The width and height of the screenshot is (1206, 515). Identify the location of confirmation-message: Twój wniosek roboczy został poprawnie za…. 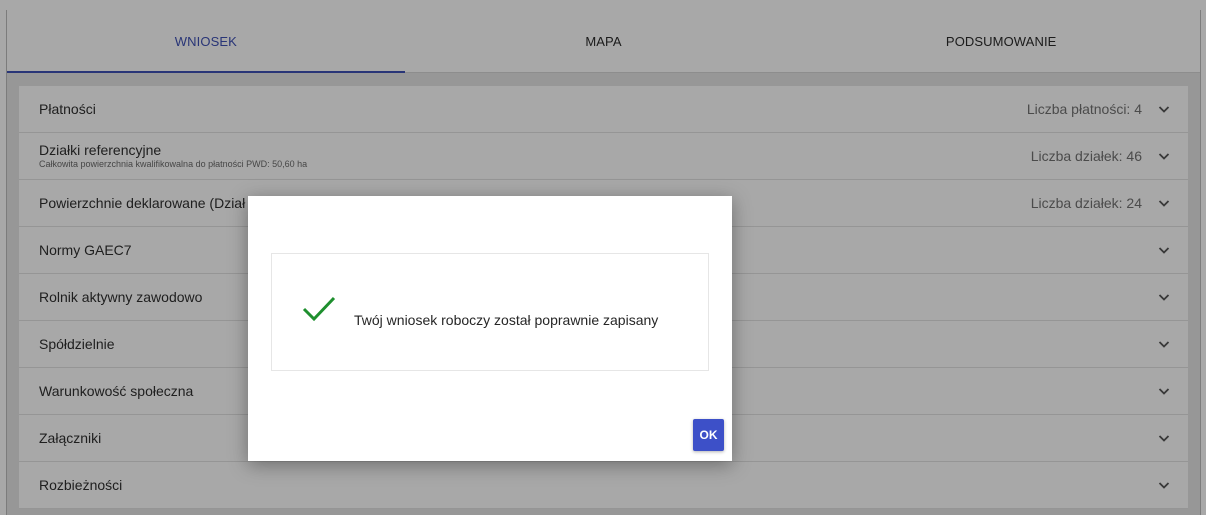
(506, 320).